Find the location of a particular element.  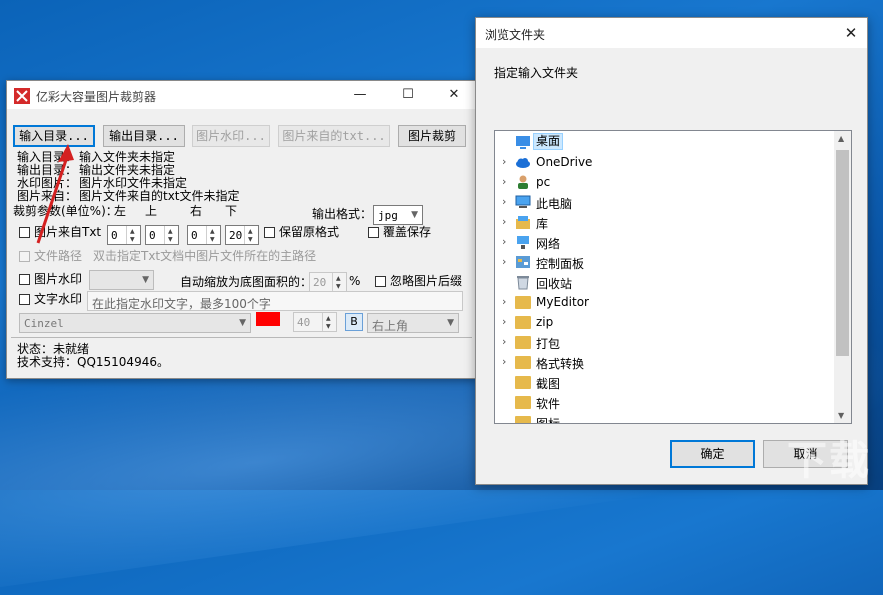

keep-format-checkbox is located at coordinates (269, 232).